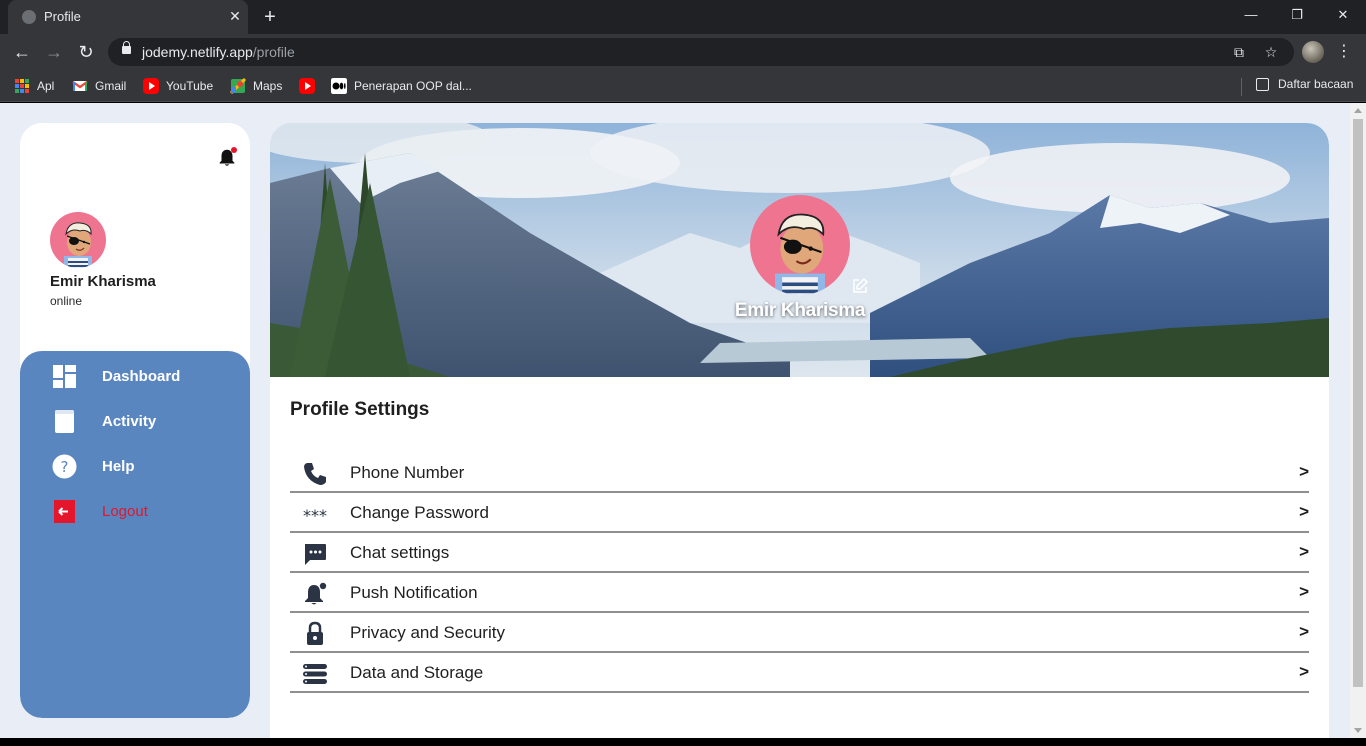 This screenshot has height=746, width=1366. I want to click on scroll-thumb, so click(1358, 403).